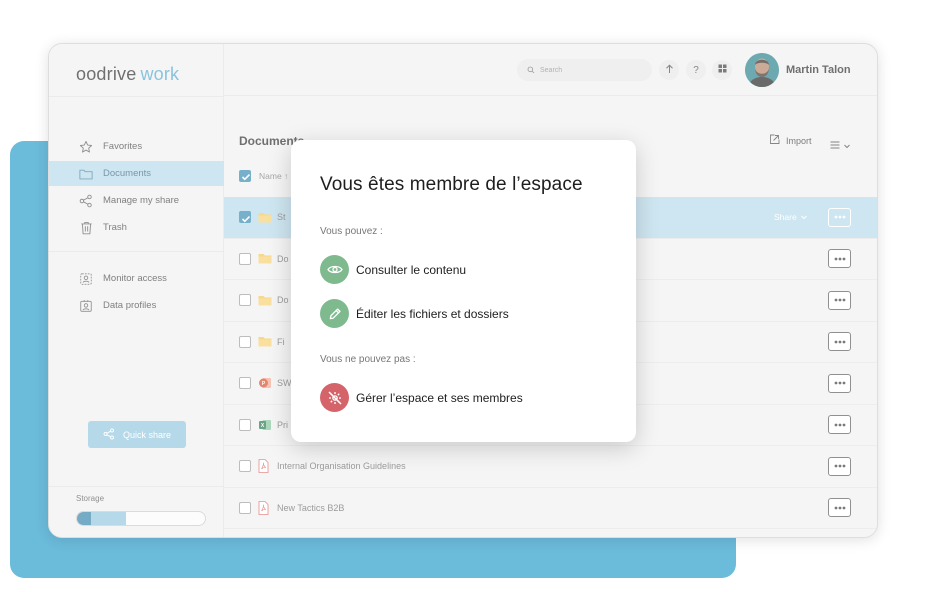 The image size is (927, 592). I want to click on help-button: ?, so click(696, 70).